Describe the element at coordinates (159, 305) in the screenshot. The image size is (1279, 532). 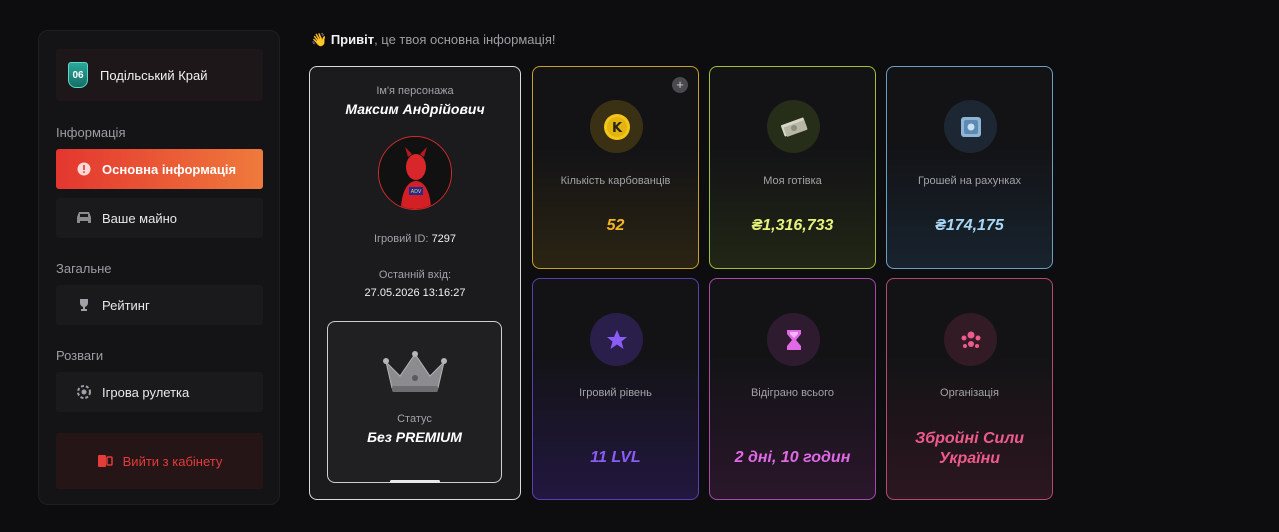
I see `sidebar-item-rating: Рейтинг` at that location.